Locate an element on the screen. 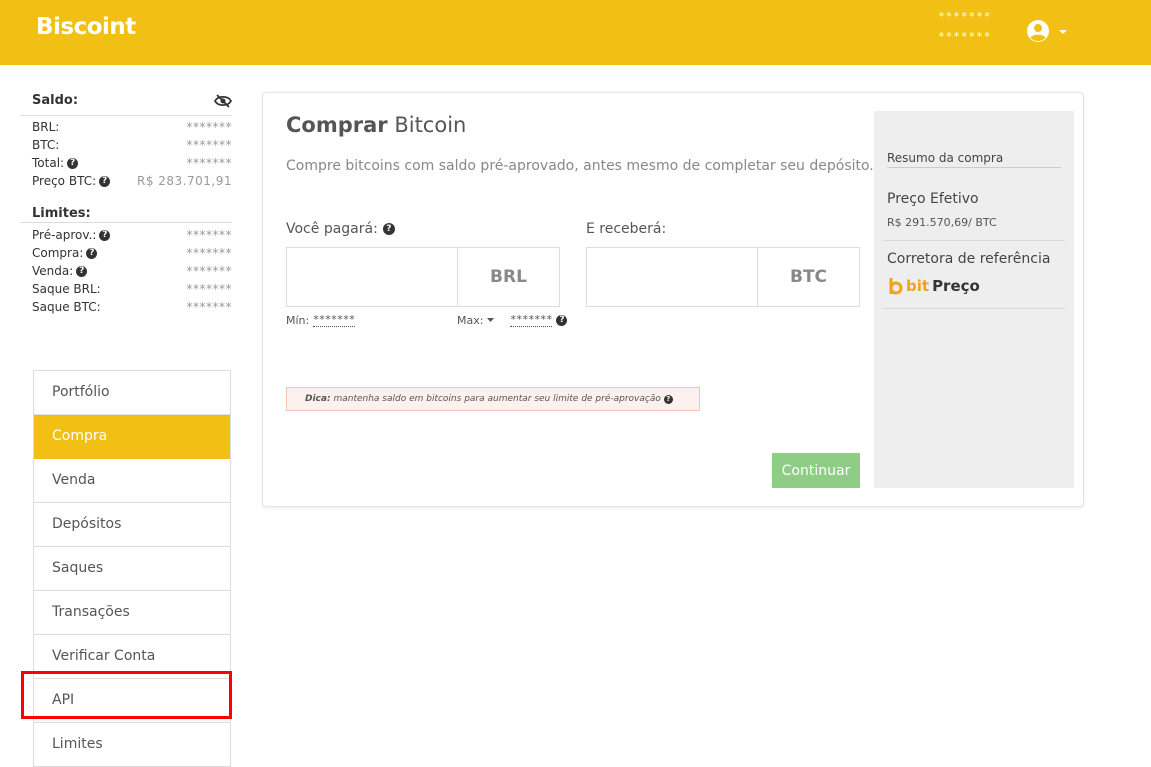 The width and height of the screenshot is (1151, 767). limit-row-preapproved: Pré-aprov.:? ******* is located at coordinates (126, 236).